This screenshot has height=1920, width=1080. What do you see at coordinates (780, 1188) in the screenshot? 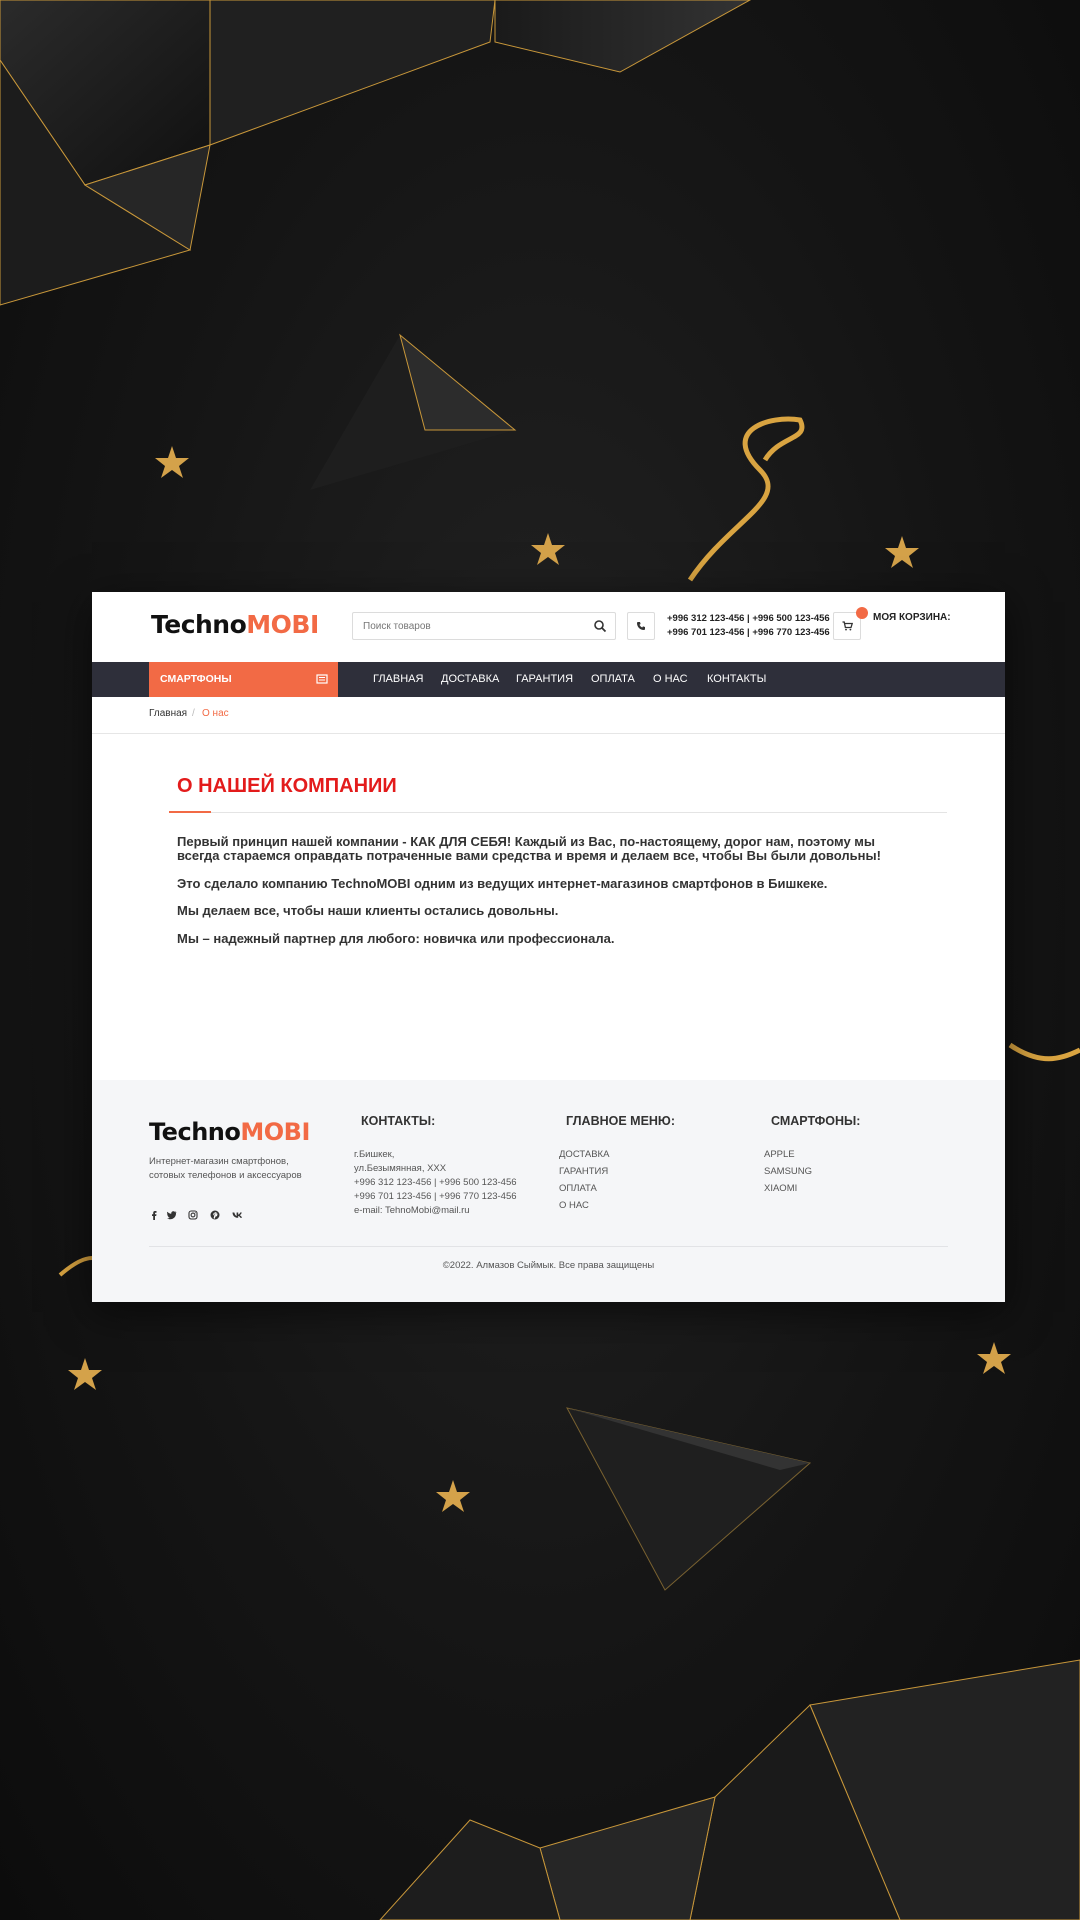
I see `footer-brand-xiaomi: XIAOMI` at bounding box center [780, 1188].